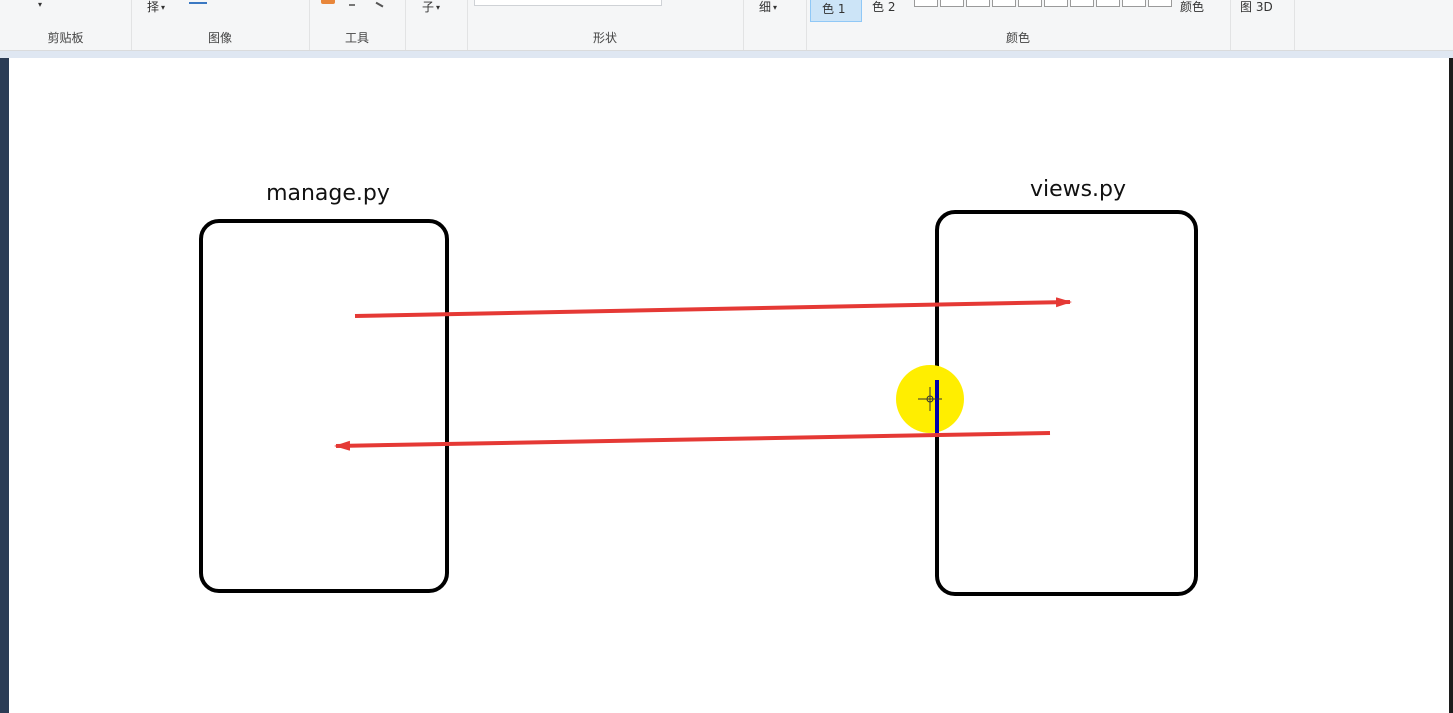  What do you see at coordinates (1066, 403) in the screenshot?
I see `right-box` at bounding box center [1066, 403].